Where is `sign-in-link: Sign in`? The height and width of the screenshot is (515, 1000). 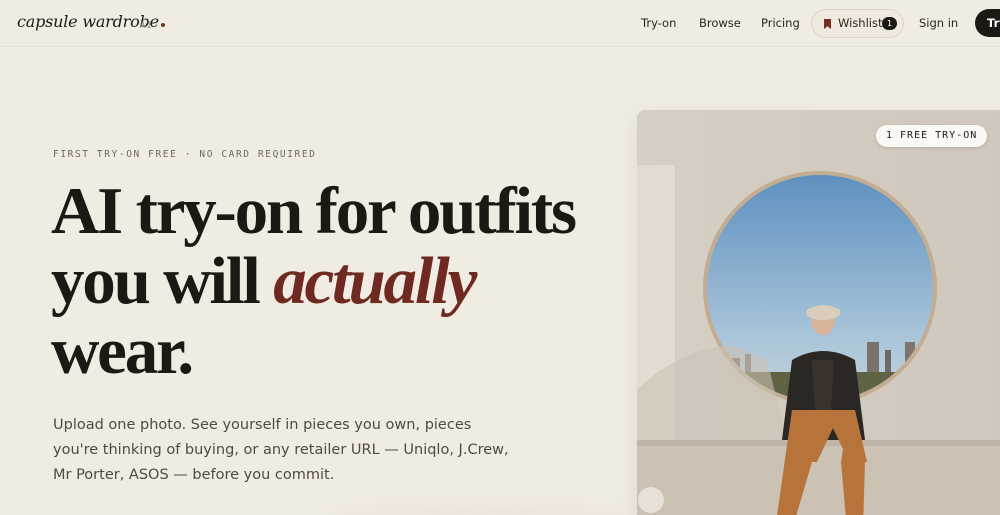 sign-in-link: Sign in is located at coordinates (938, 23).